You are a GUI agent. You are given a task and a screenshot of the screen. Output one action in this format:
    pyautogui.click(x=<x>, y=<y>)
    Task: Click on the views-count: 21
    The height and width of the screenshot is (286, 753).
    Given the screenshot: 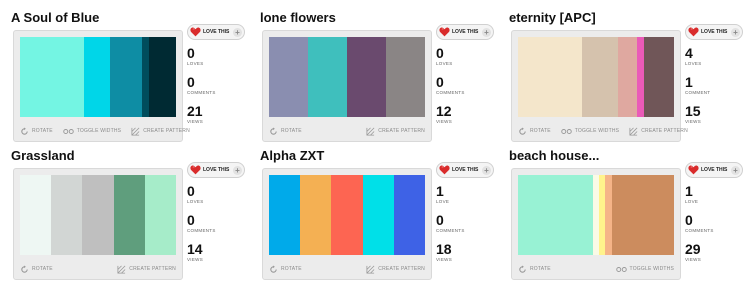 What is the action you would take?
    pyautogui.click(x=195, y=111)
    